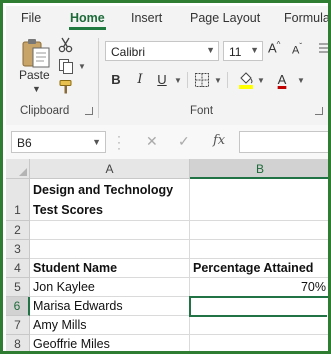 The width and height of the screenshot is (331, 354). What do you see at coordinates (261, 80) in the screenshot?
I see `fill-color-dropdown-icon: ▼` at bounding box center [261, 80].